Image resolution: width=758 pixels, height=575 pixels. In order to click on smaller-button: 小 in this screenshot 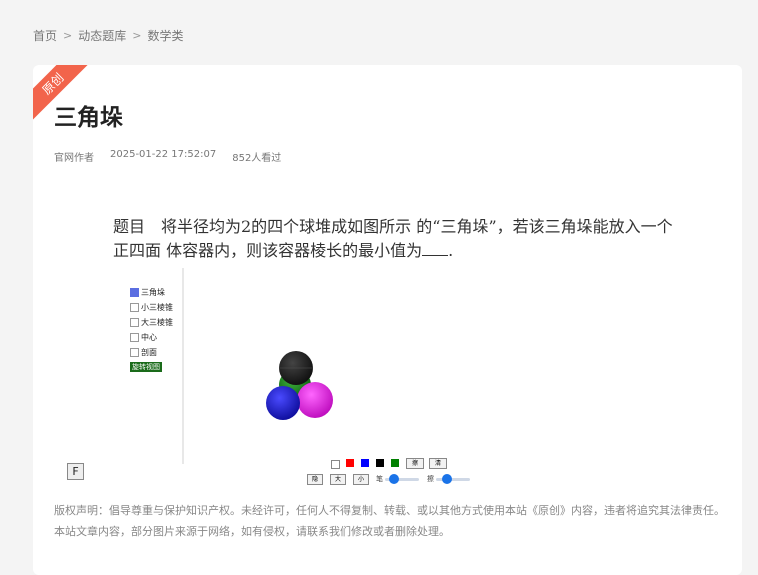, I will do `click(361, 479)`.